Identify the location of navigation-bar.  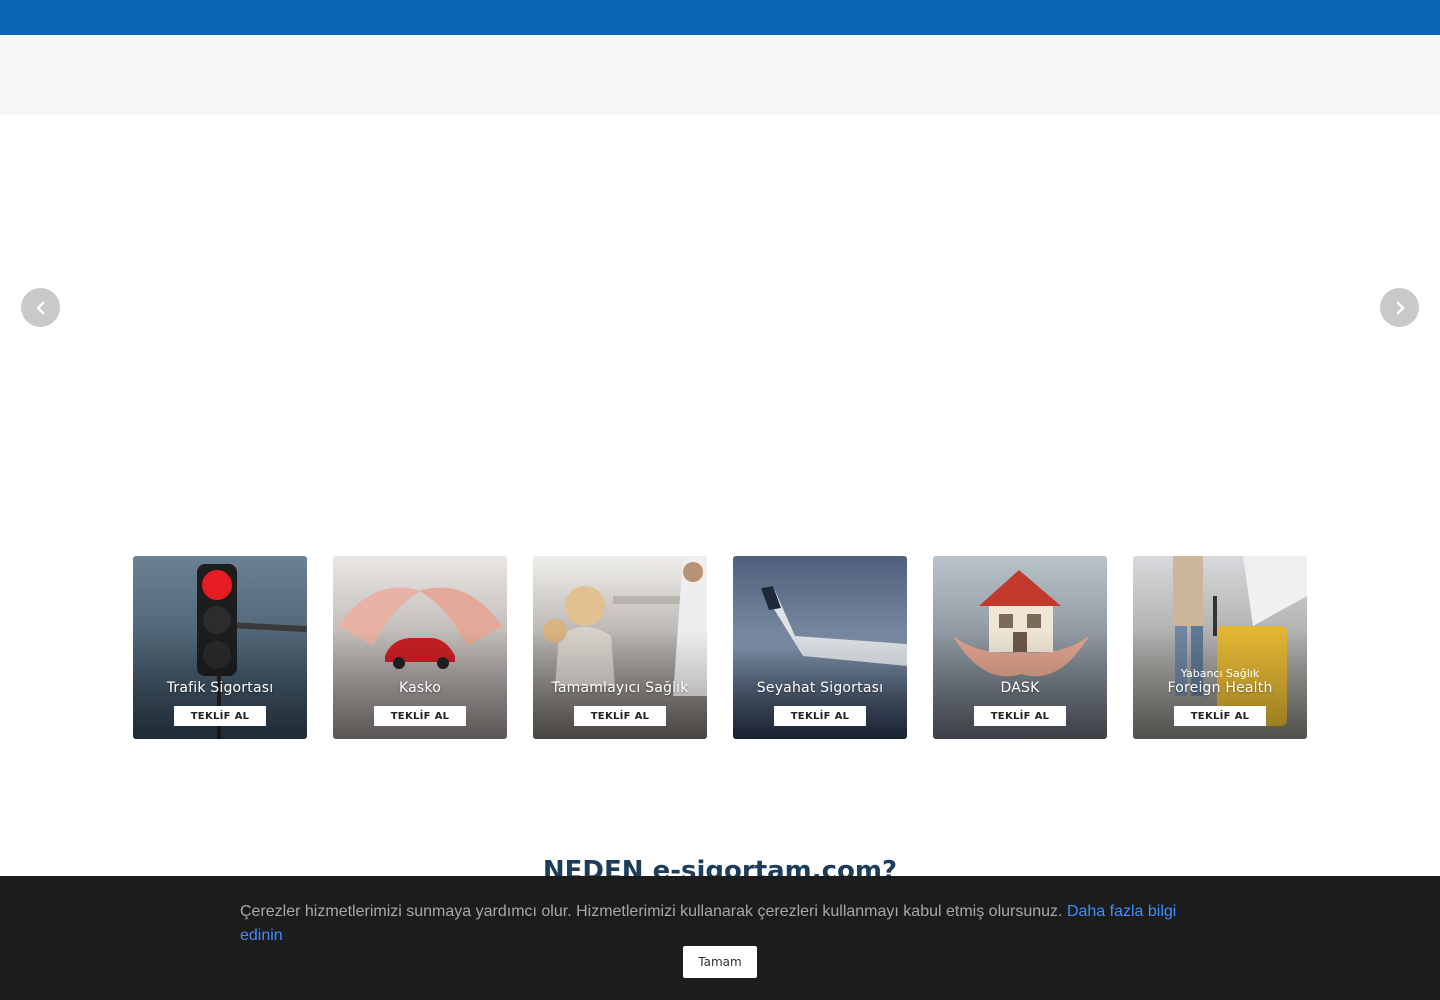
(720, 75).